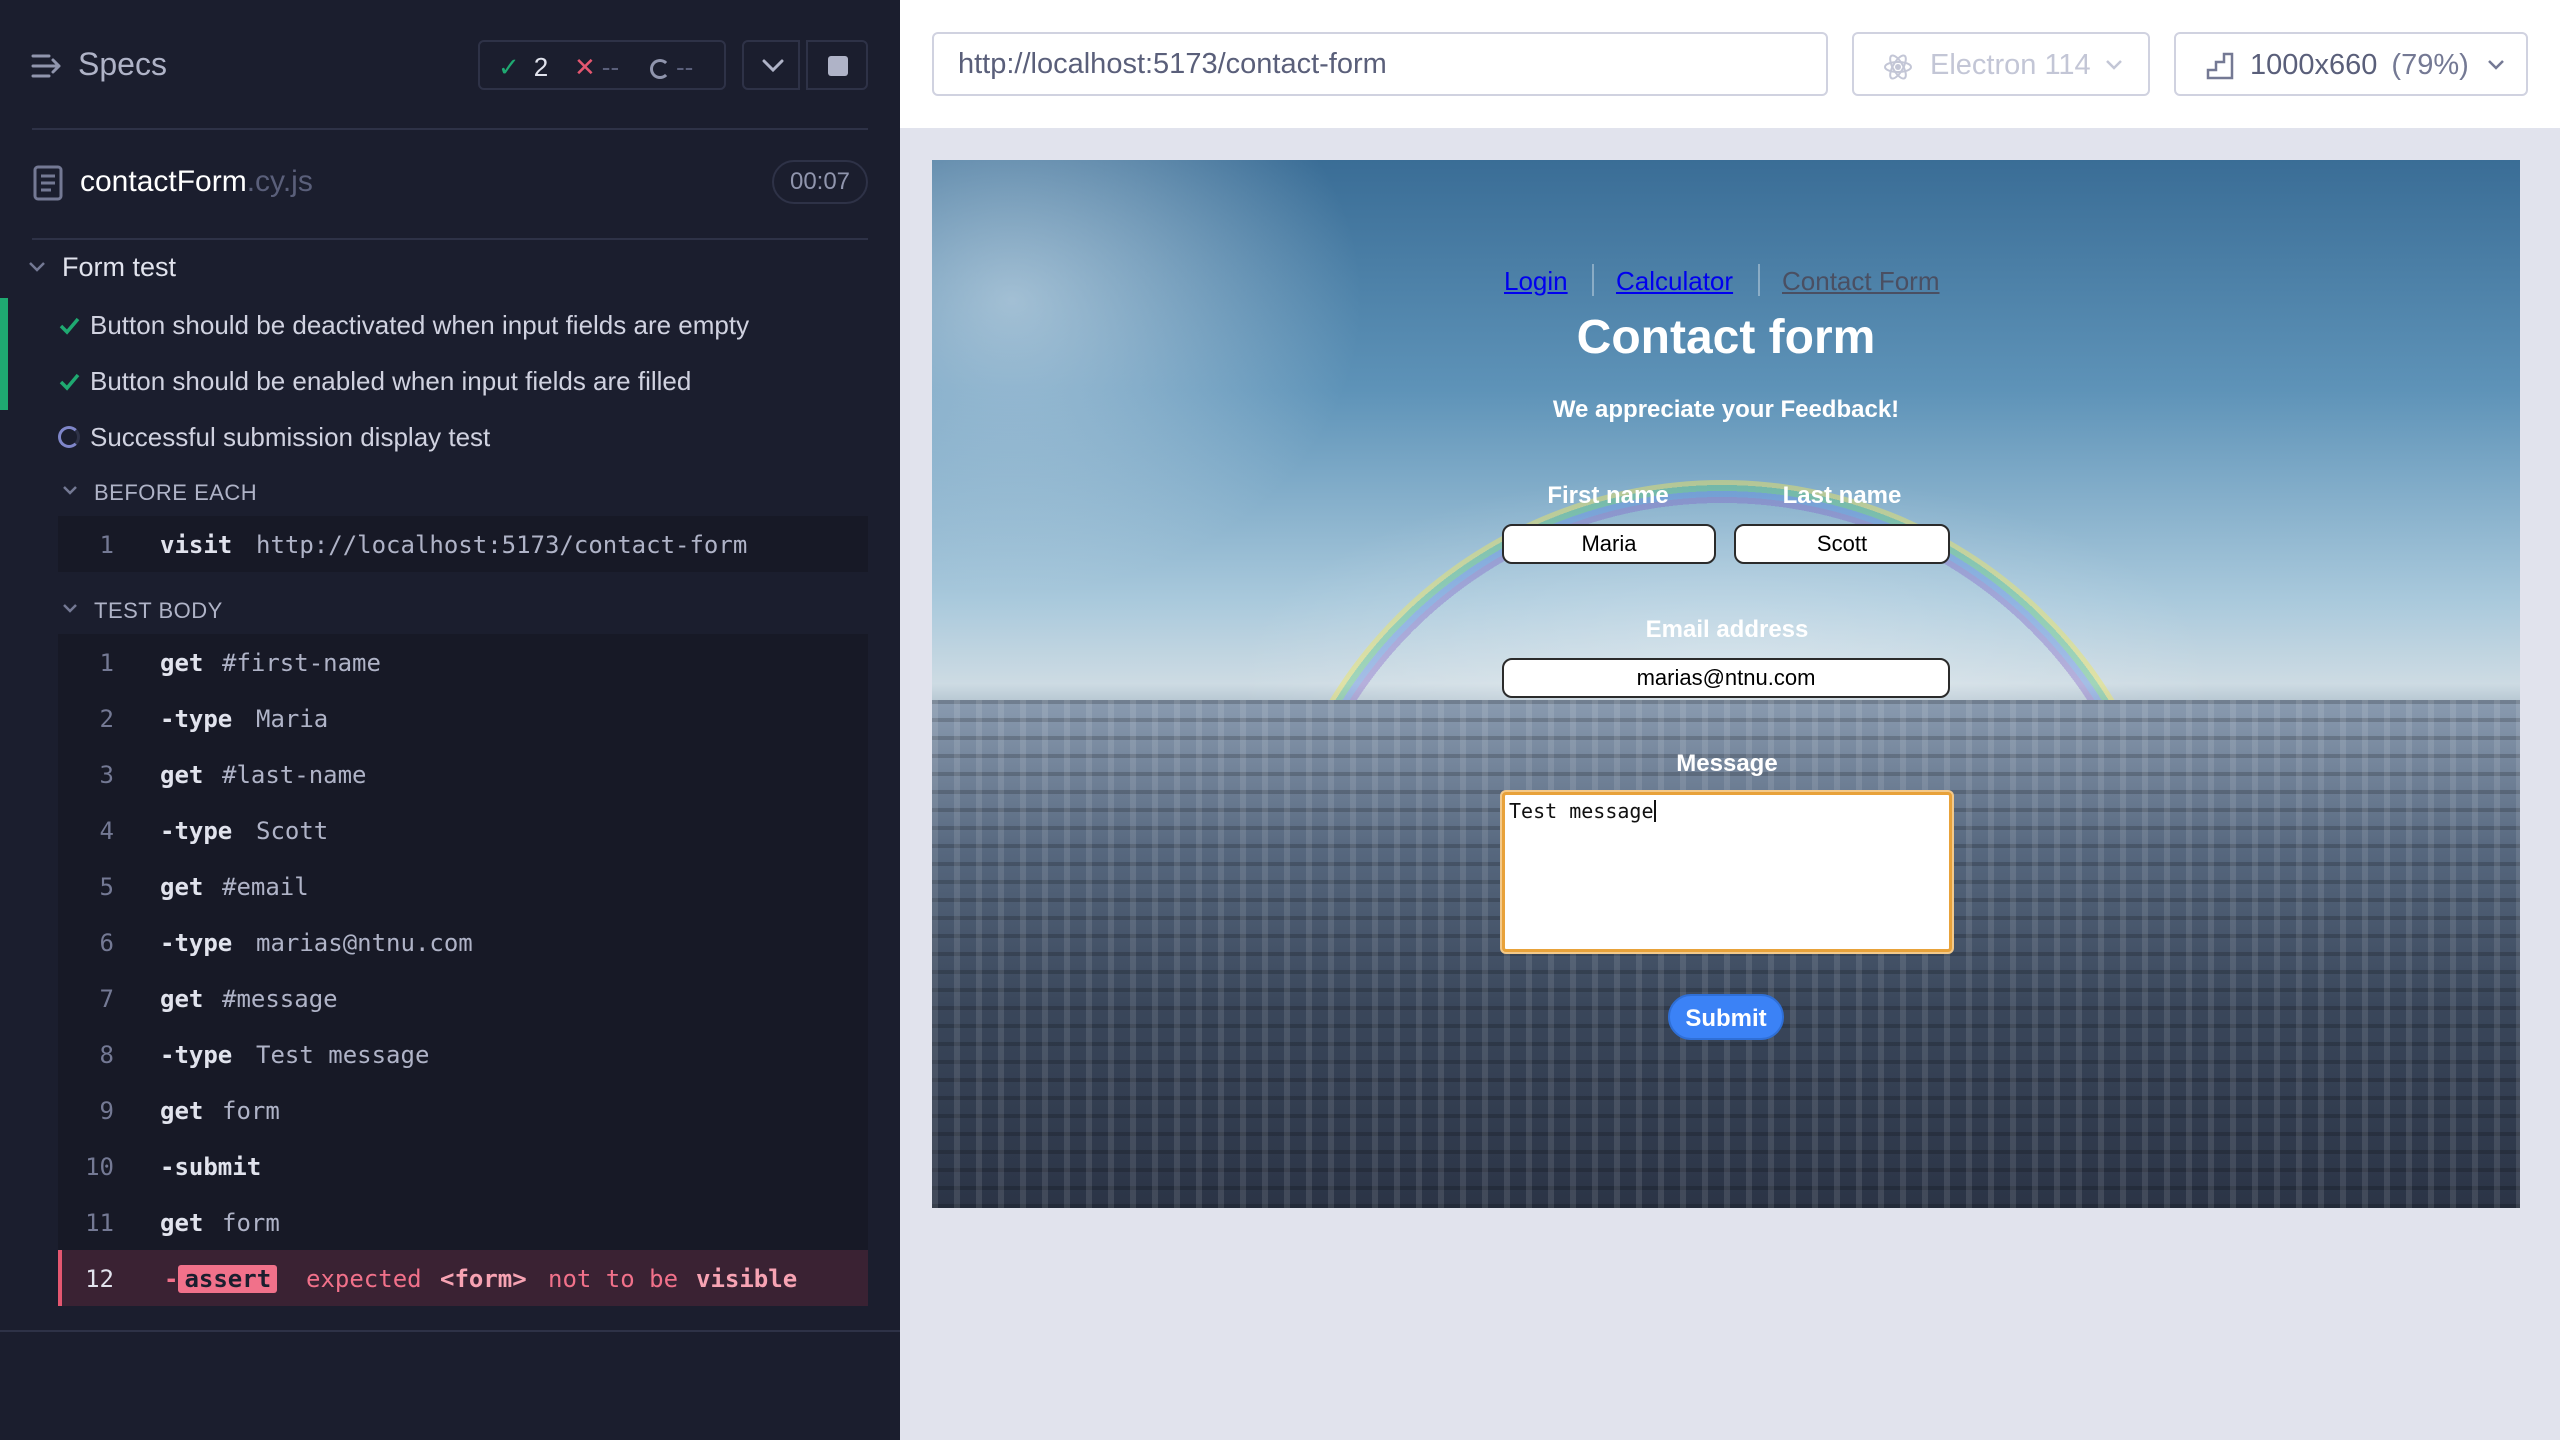 This screenshot has height=1440, width=2560. Describe the element at coordinates (48, 183) in the screenshot. I see `document-icon` at that location.